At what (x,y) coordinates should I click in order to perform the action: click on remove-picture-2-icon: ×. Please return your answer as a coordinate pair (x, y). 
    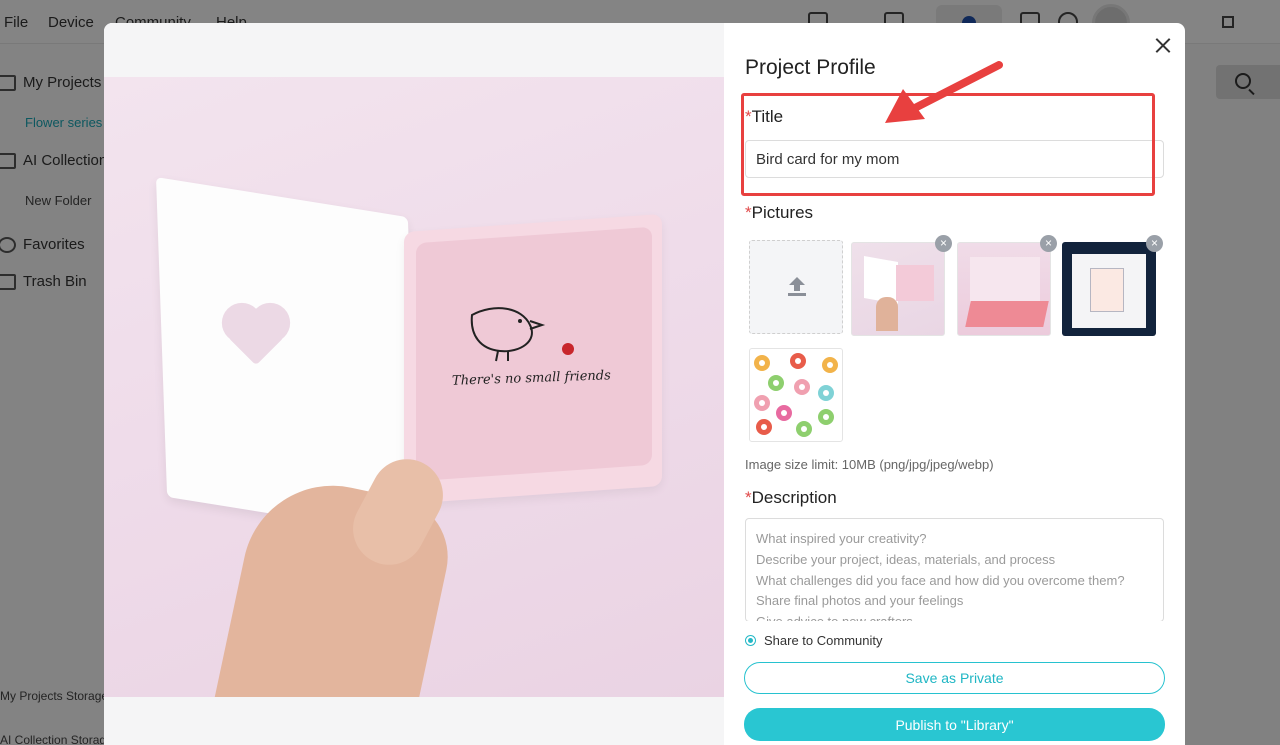
    Looking at the image, I should click on (1048, 243).